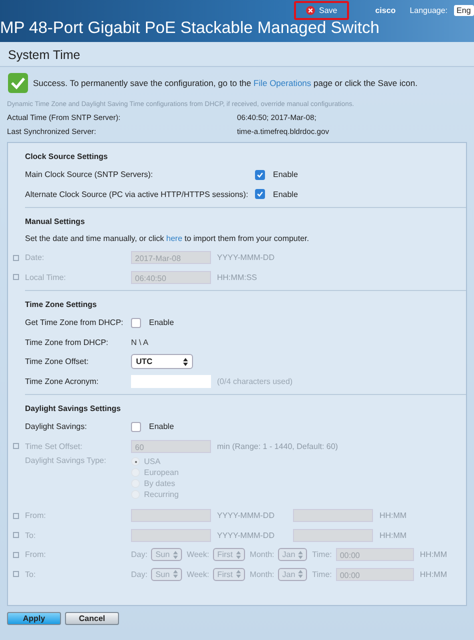 The width and height of the screenshot is (474, 640). I want to click on field-label: Alternate Clock Source (PC via active HTTP/HTTPS sessions):, so click(137, 194).